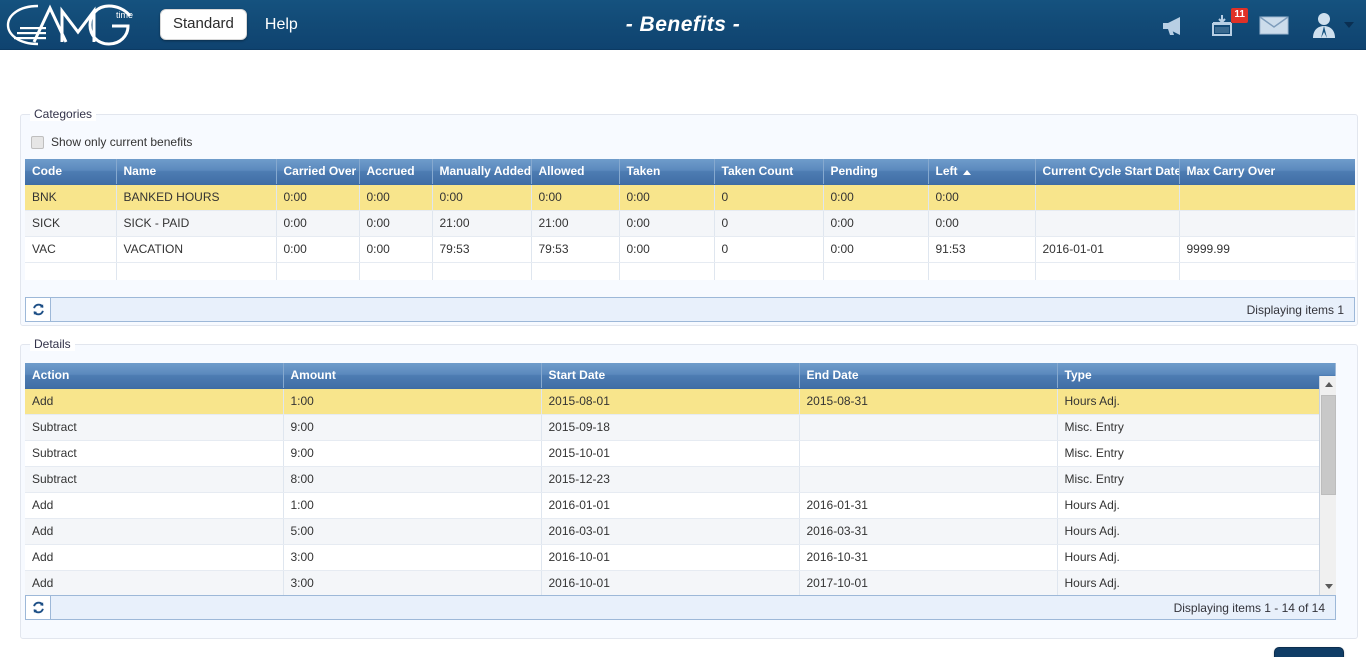 This screenshot has width=1366, height=657. I want to click on cell-cycle-start: 2016-01-01, so click(1107, 249).